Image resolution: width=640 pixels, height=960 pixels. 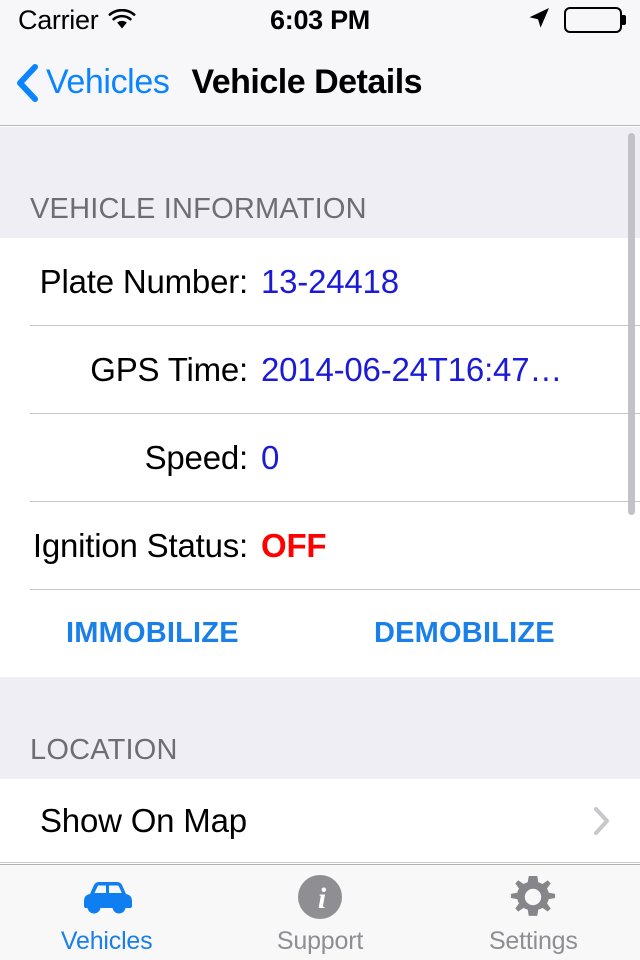 What do you see at coordinates (270, 457) in the screenshot?
I see `speed-value: 0` at bounding box center [270, 457].